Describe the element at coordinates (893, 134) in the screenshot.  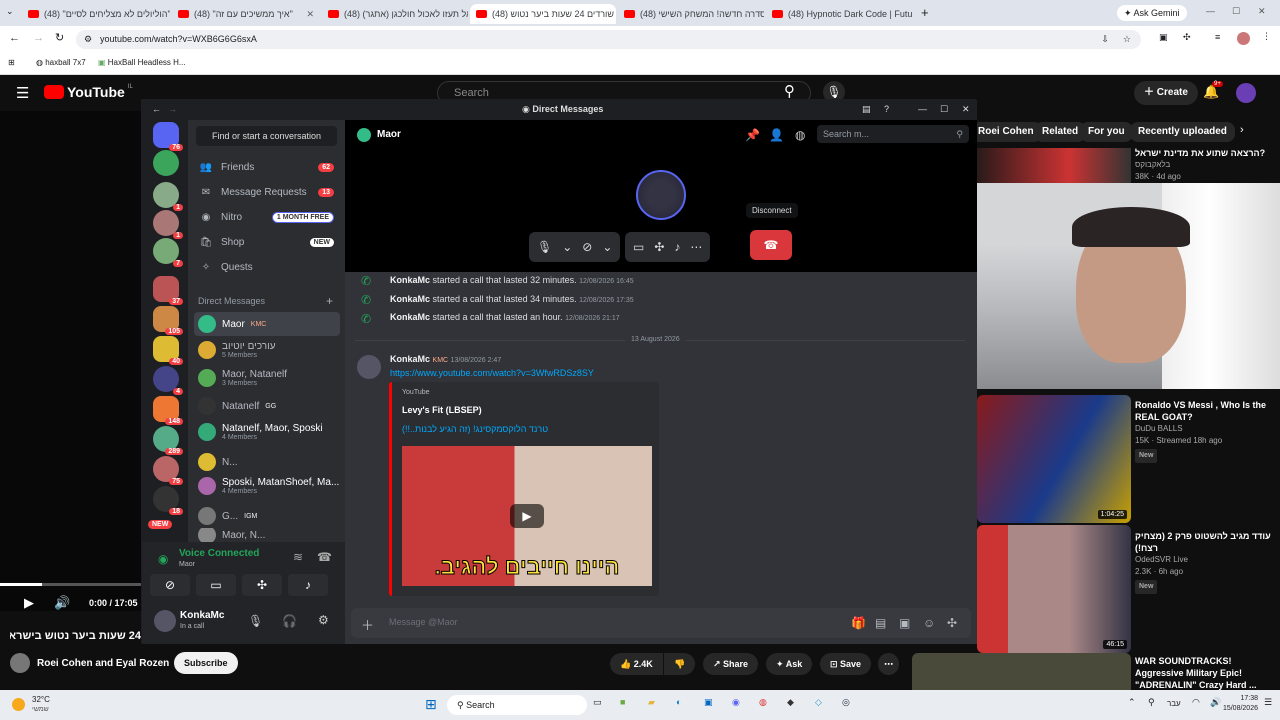
I see `message-search-input: Search m... ⚲` at that location.